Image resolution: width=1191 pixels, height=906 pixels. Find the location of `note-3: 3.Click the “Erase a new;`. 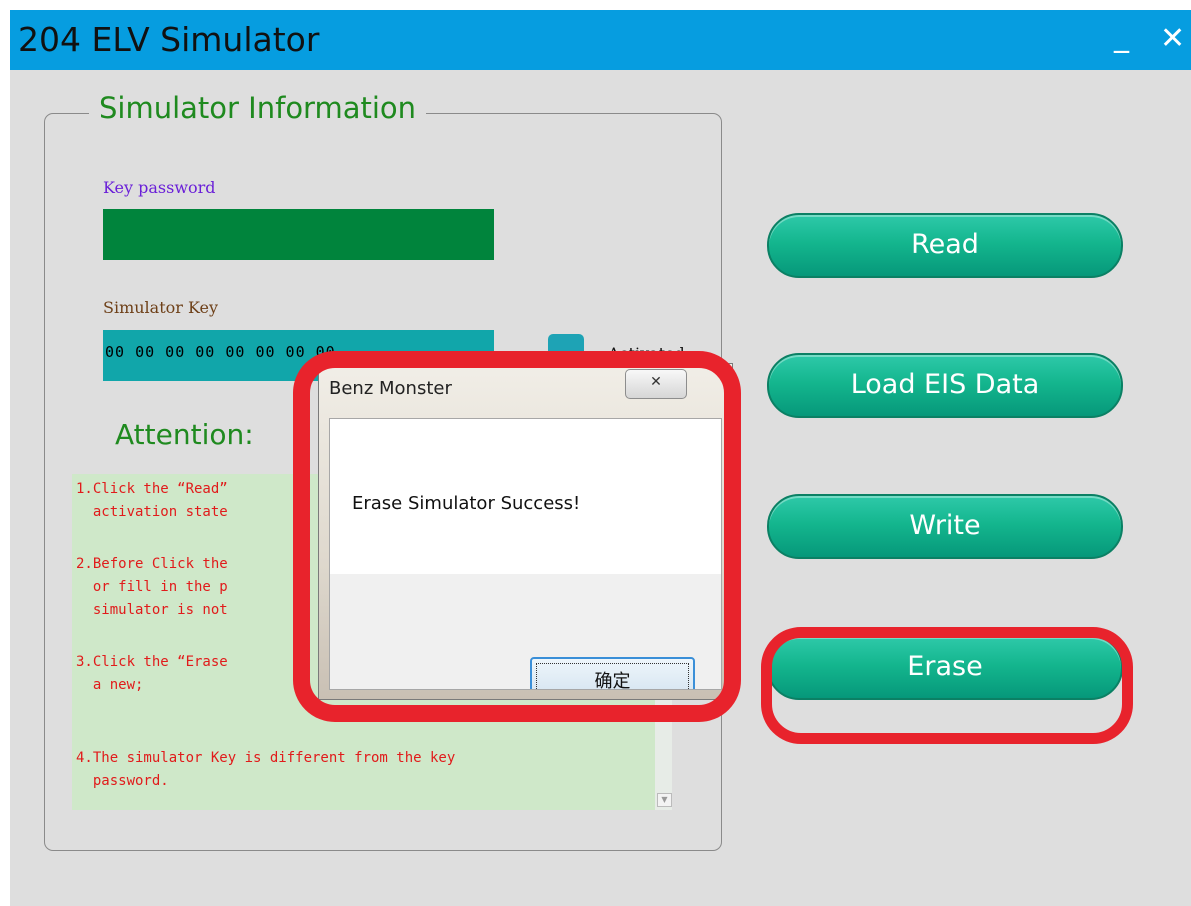

note-3: 3.Click the “Erase a new; is located at coordinates (152, 673).